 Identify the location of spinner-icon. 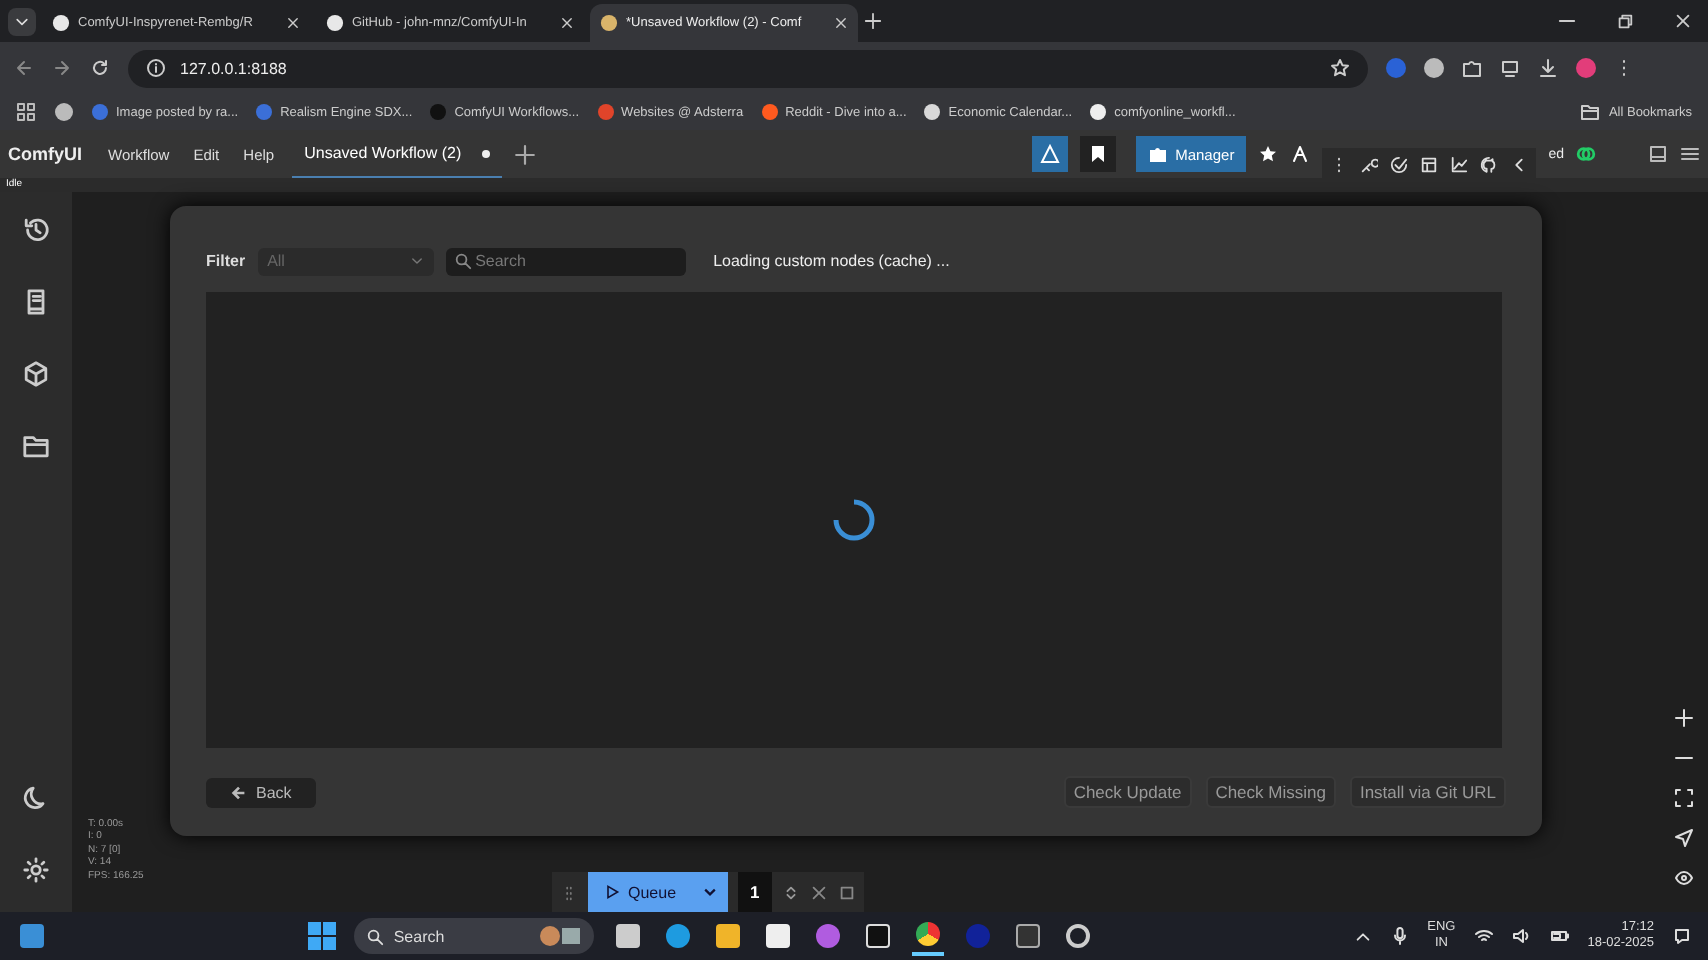
(854, 520).